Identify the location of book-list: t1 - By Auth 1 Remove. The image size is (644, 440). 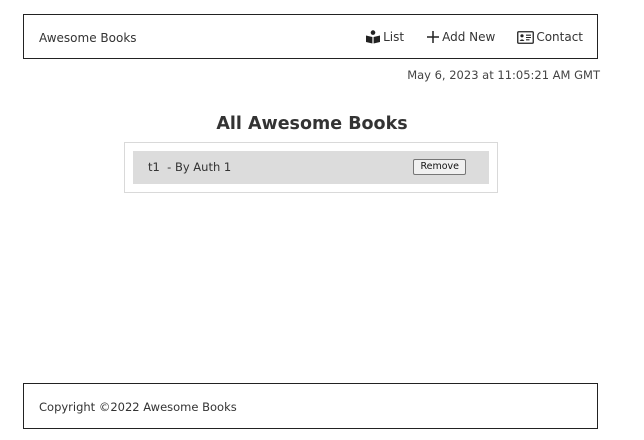
(311, 167).